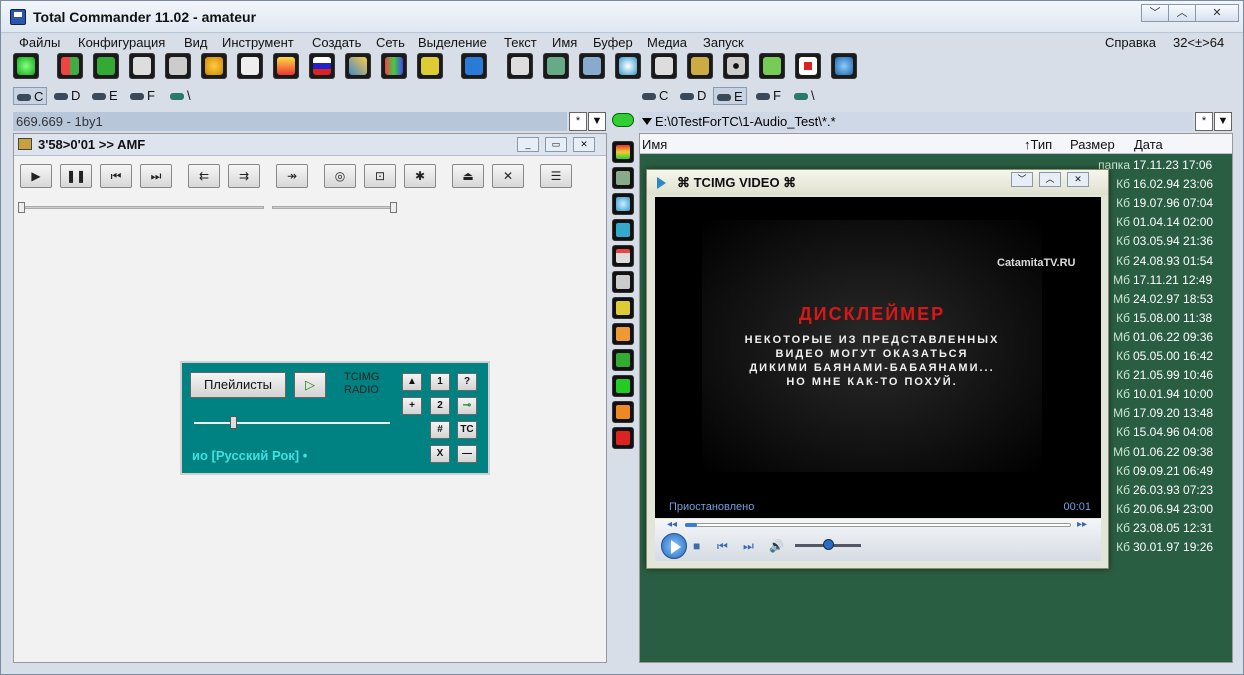  What do you see at coordinates (380, 176) in the screenshot?
I see `screen-button: ⊡` at bounding box center [380, 176].